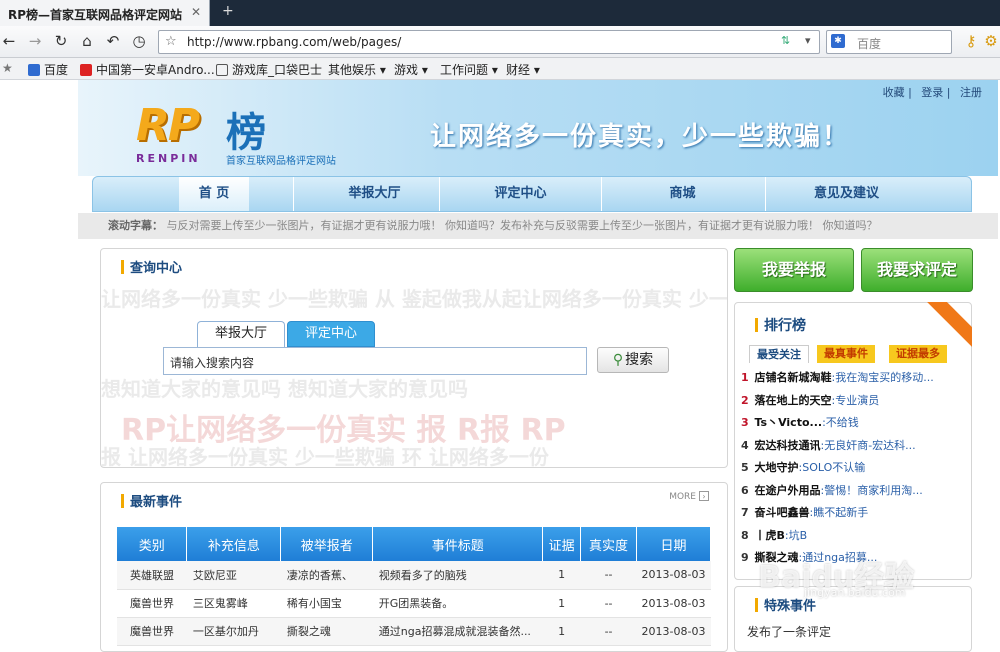  Describe the element at coordinates (785, 40) in the screenshot. I see `compat-icon: ⇅` at that location.